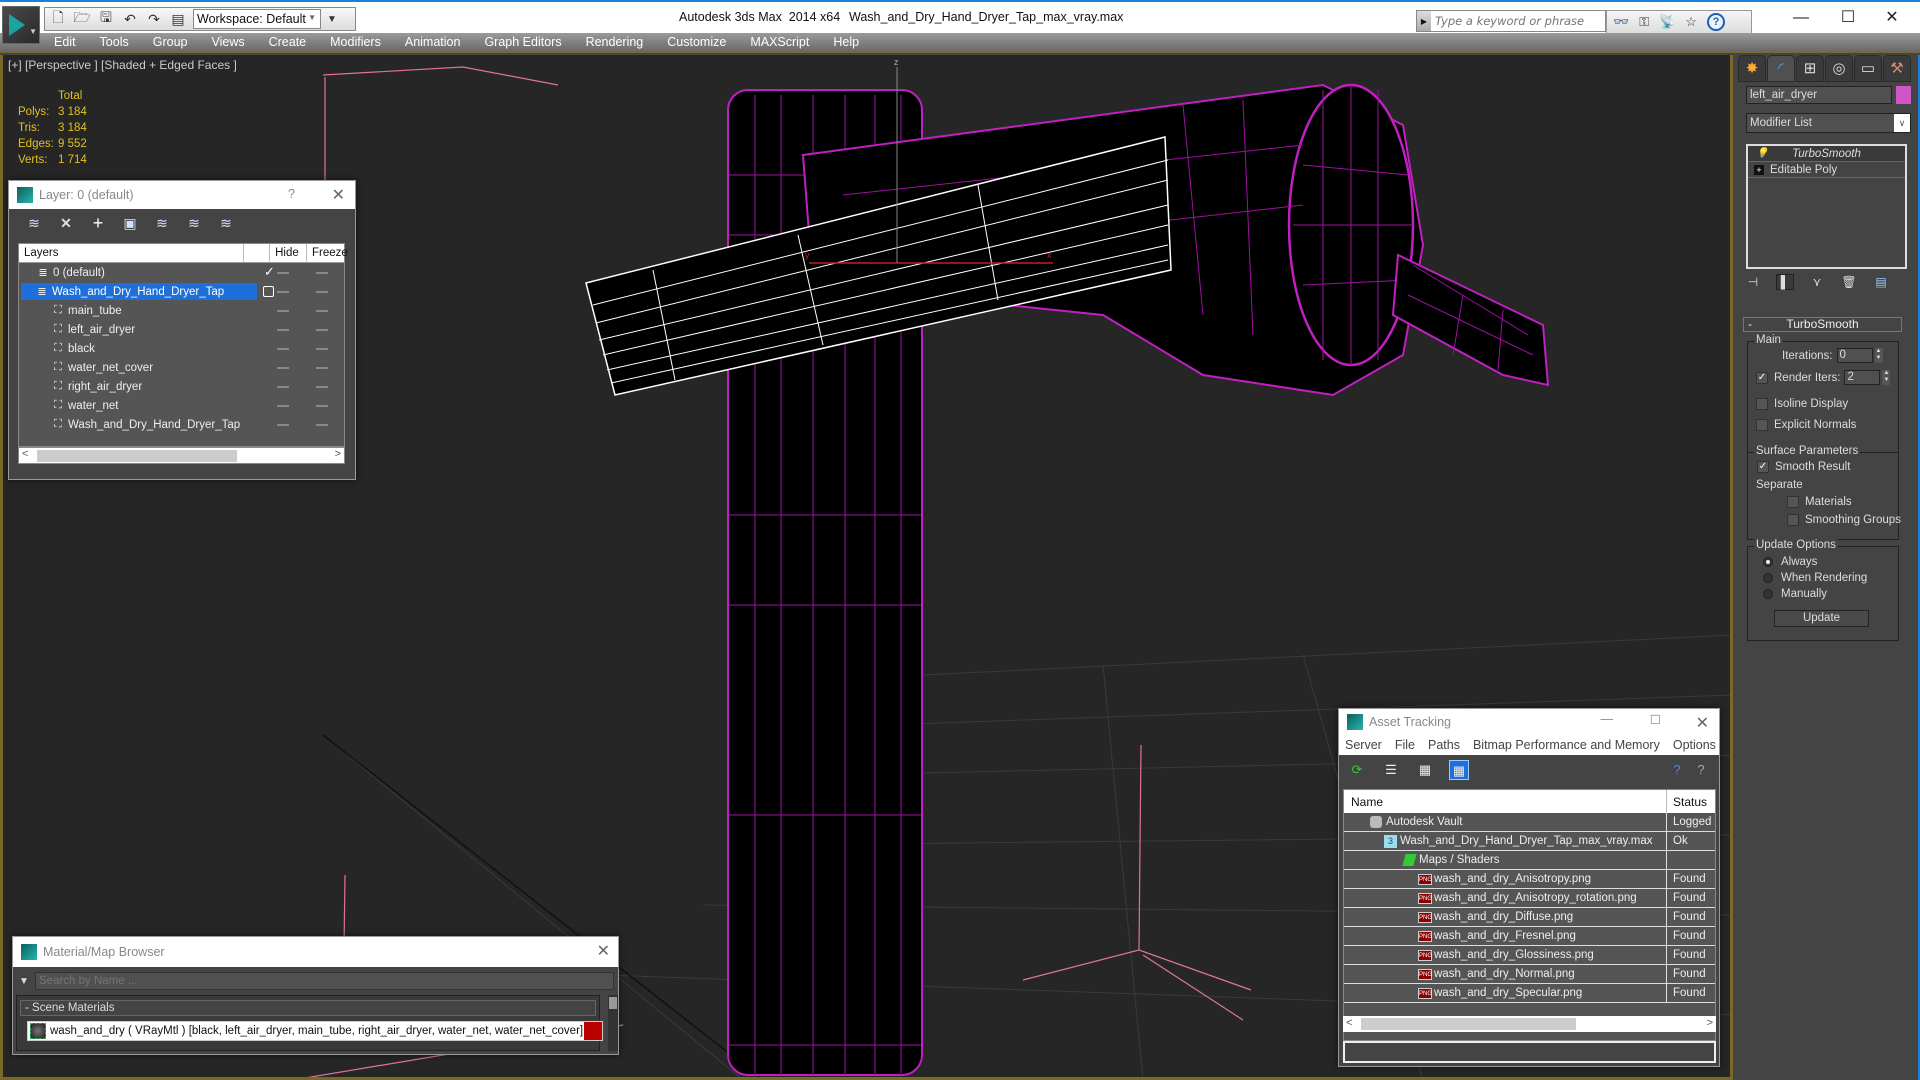 This screenshot has width=1920, height=1080. I want to click on key-icon: ⚿, so click(1644, 22).